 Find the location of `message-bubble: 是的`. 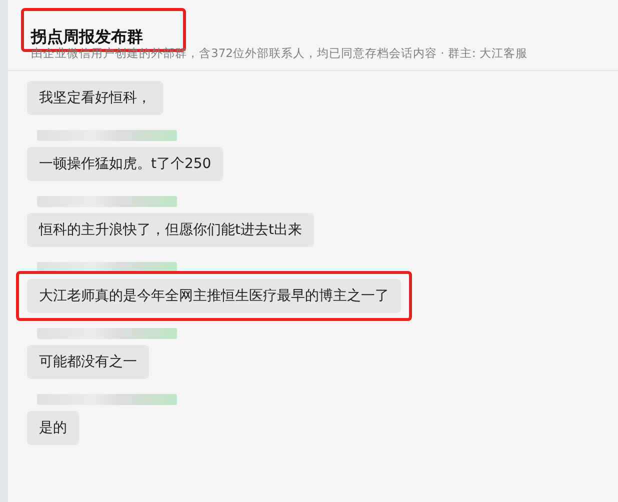

message-bubble: 是的 is located at coordinates (53, 428).